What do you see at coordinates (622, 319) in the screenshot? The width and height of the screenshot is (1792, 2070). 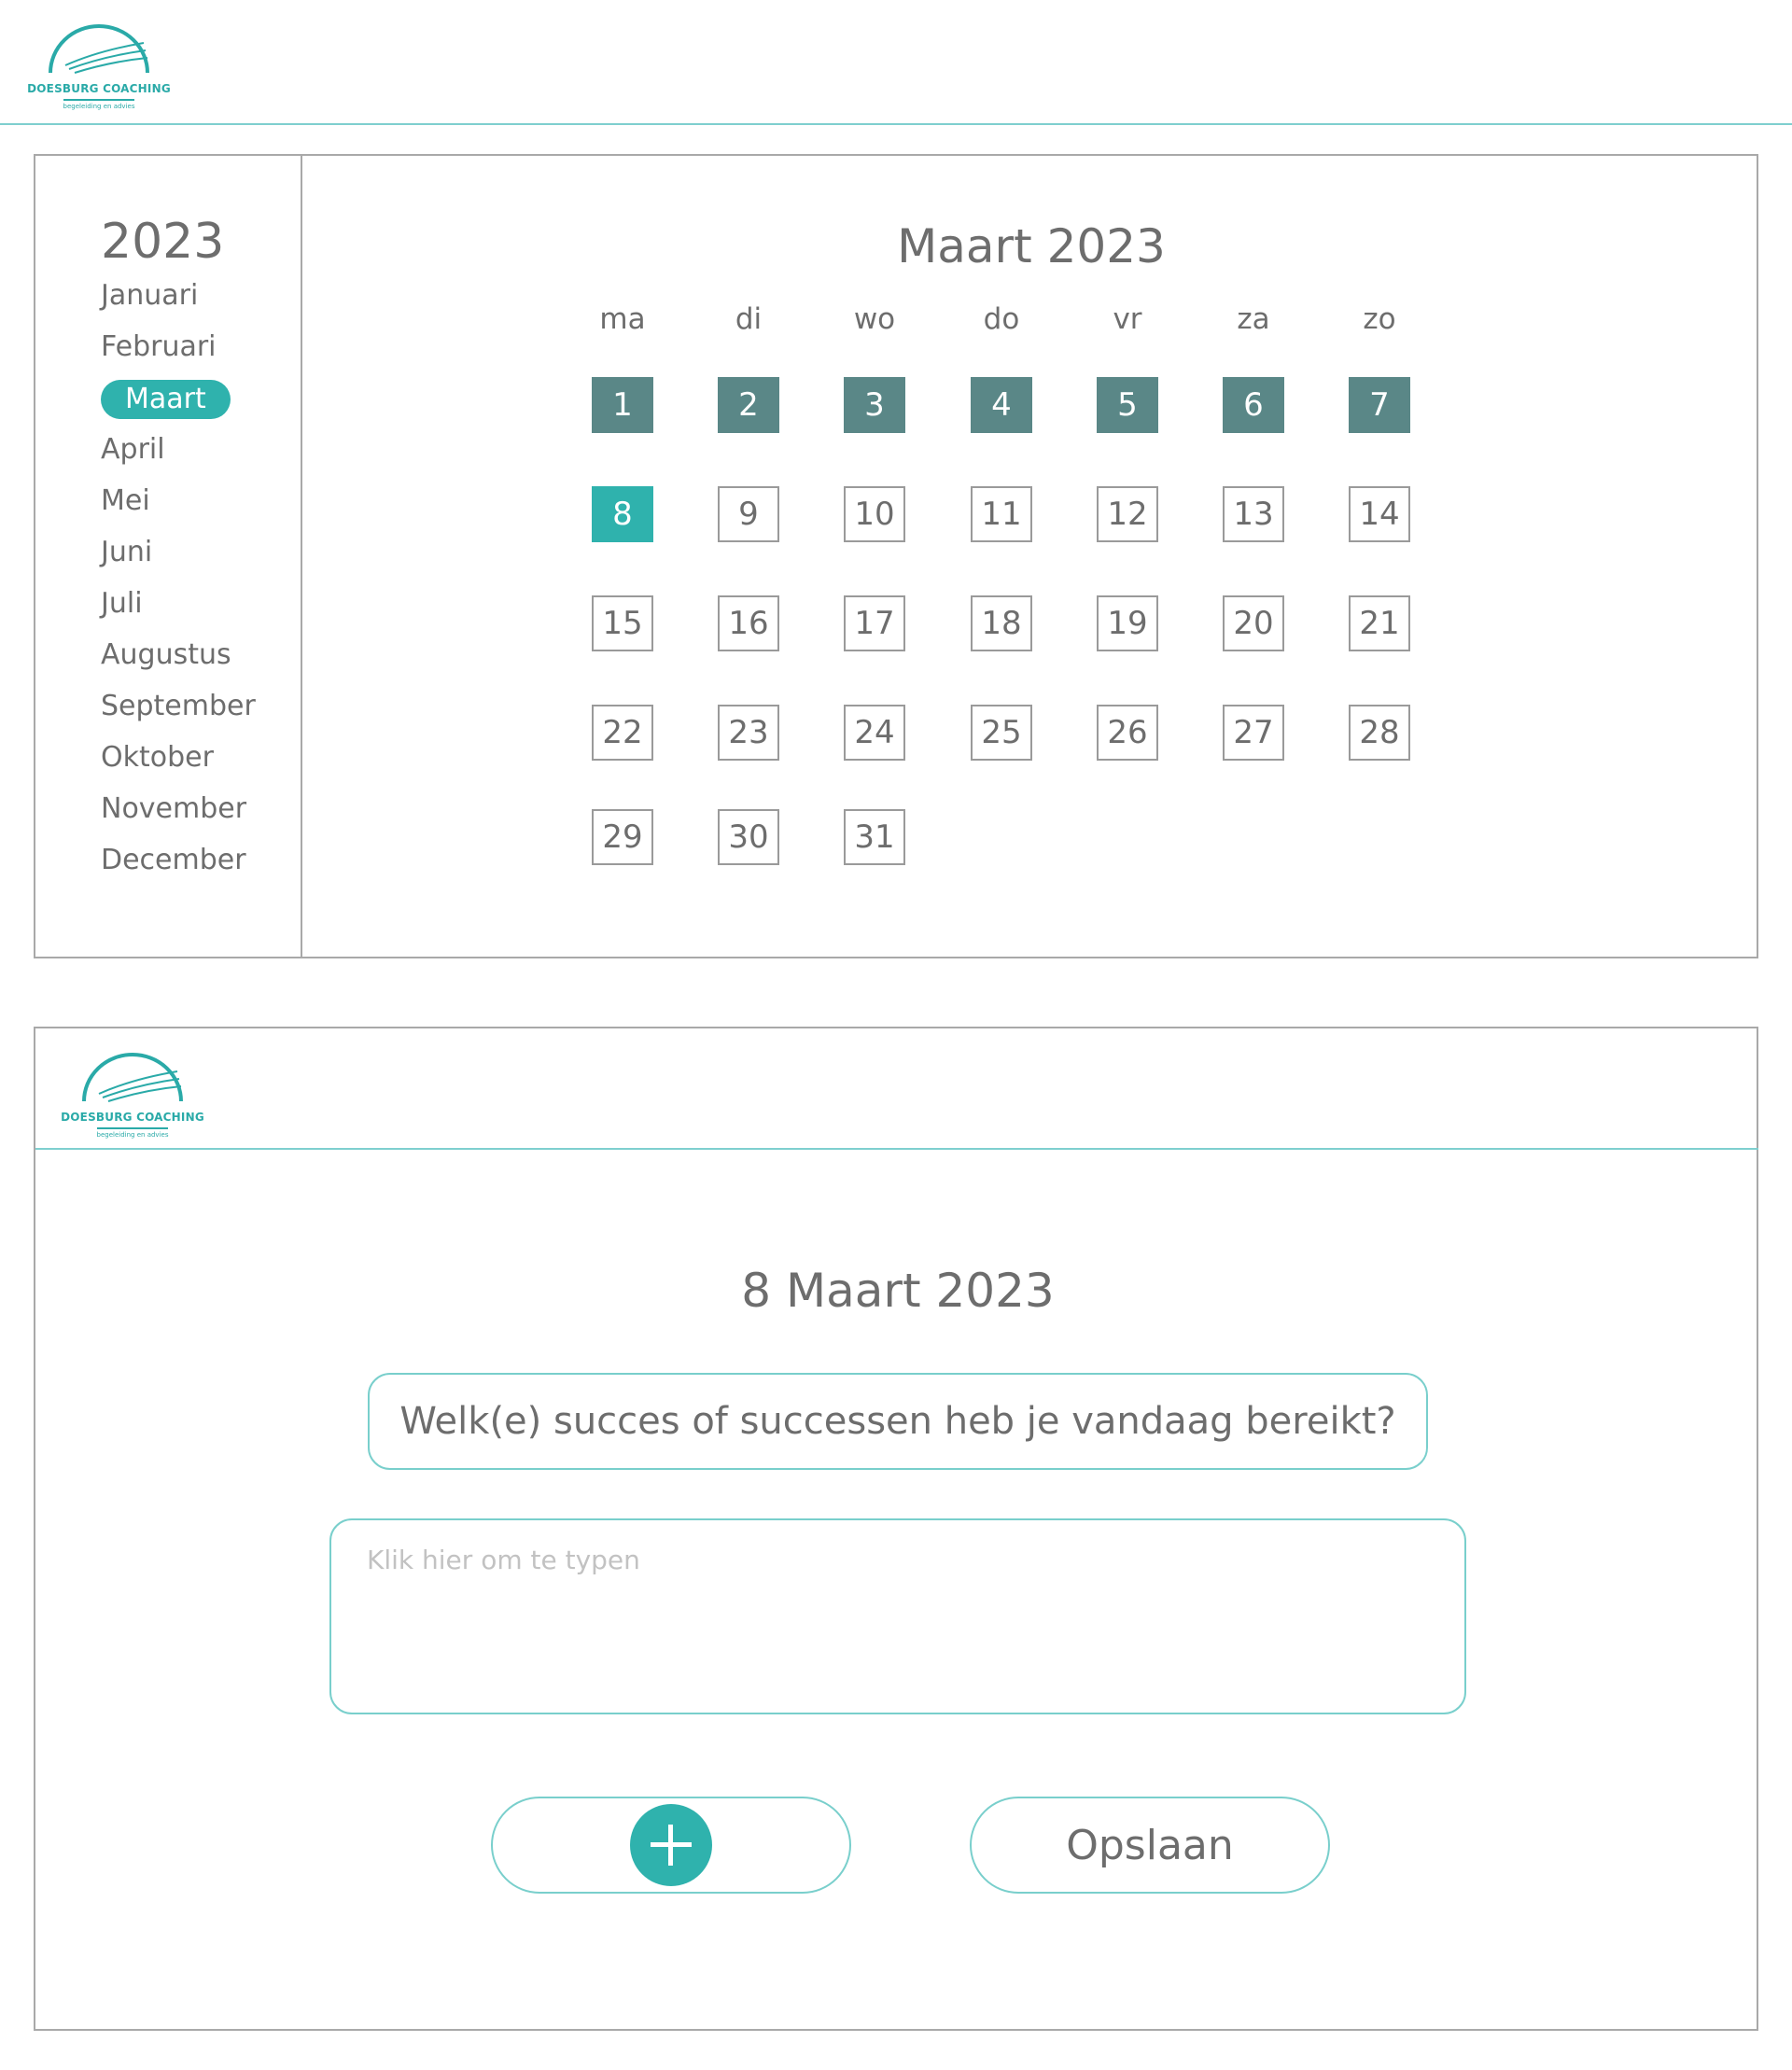 I see `weekday-ma: ma` at bounding box center [622, 319].